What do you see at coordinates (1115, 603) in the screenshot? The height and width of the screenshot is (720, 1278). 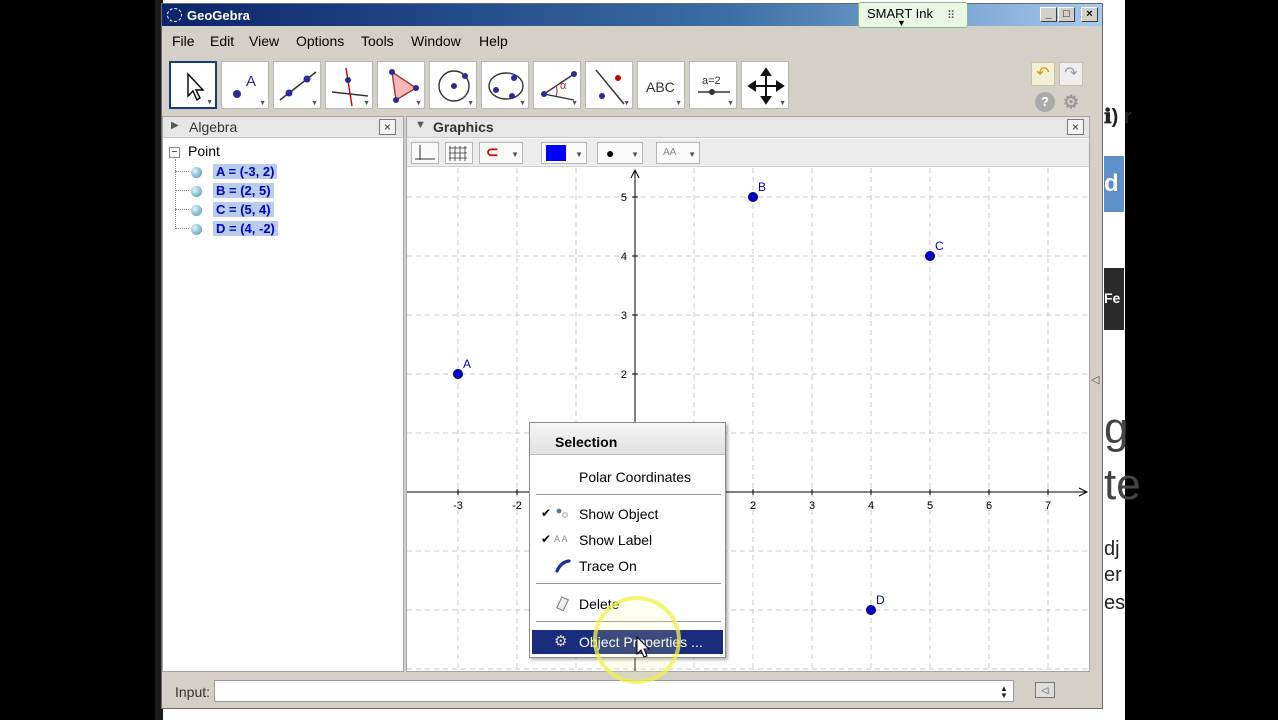 I see `bg-fragment: es` at bounding box center [1115, 603].